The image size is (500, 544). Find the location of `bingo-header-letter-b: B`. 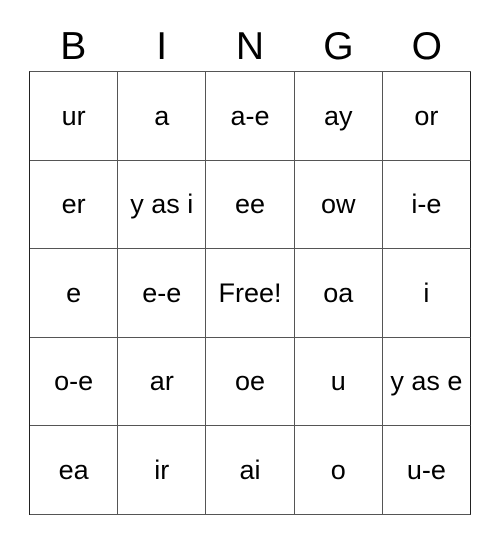

bingo-header-letter-b: B is located at coordinates (73, 46).